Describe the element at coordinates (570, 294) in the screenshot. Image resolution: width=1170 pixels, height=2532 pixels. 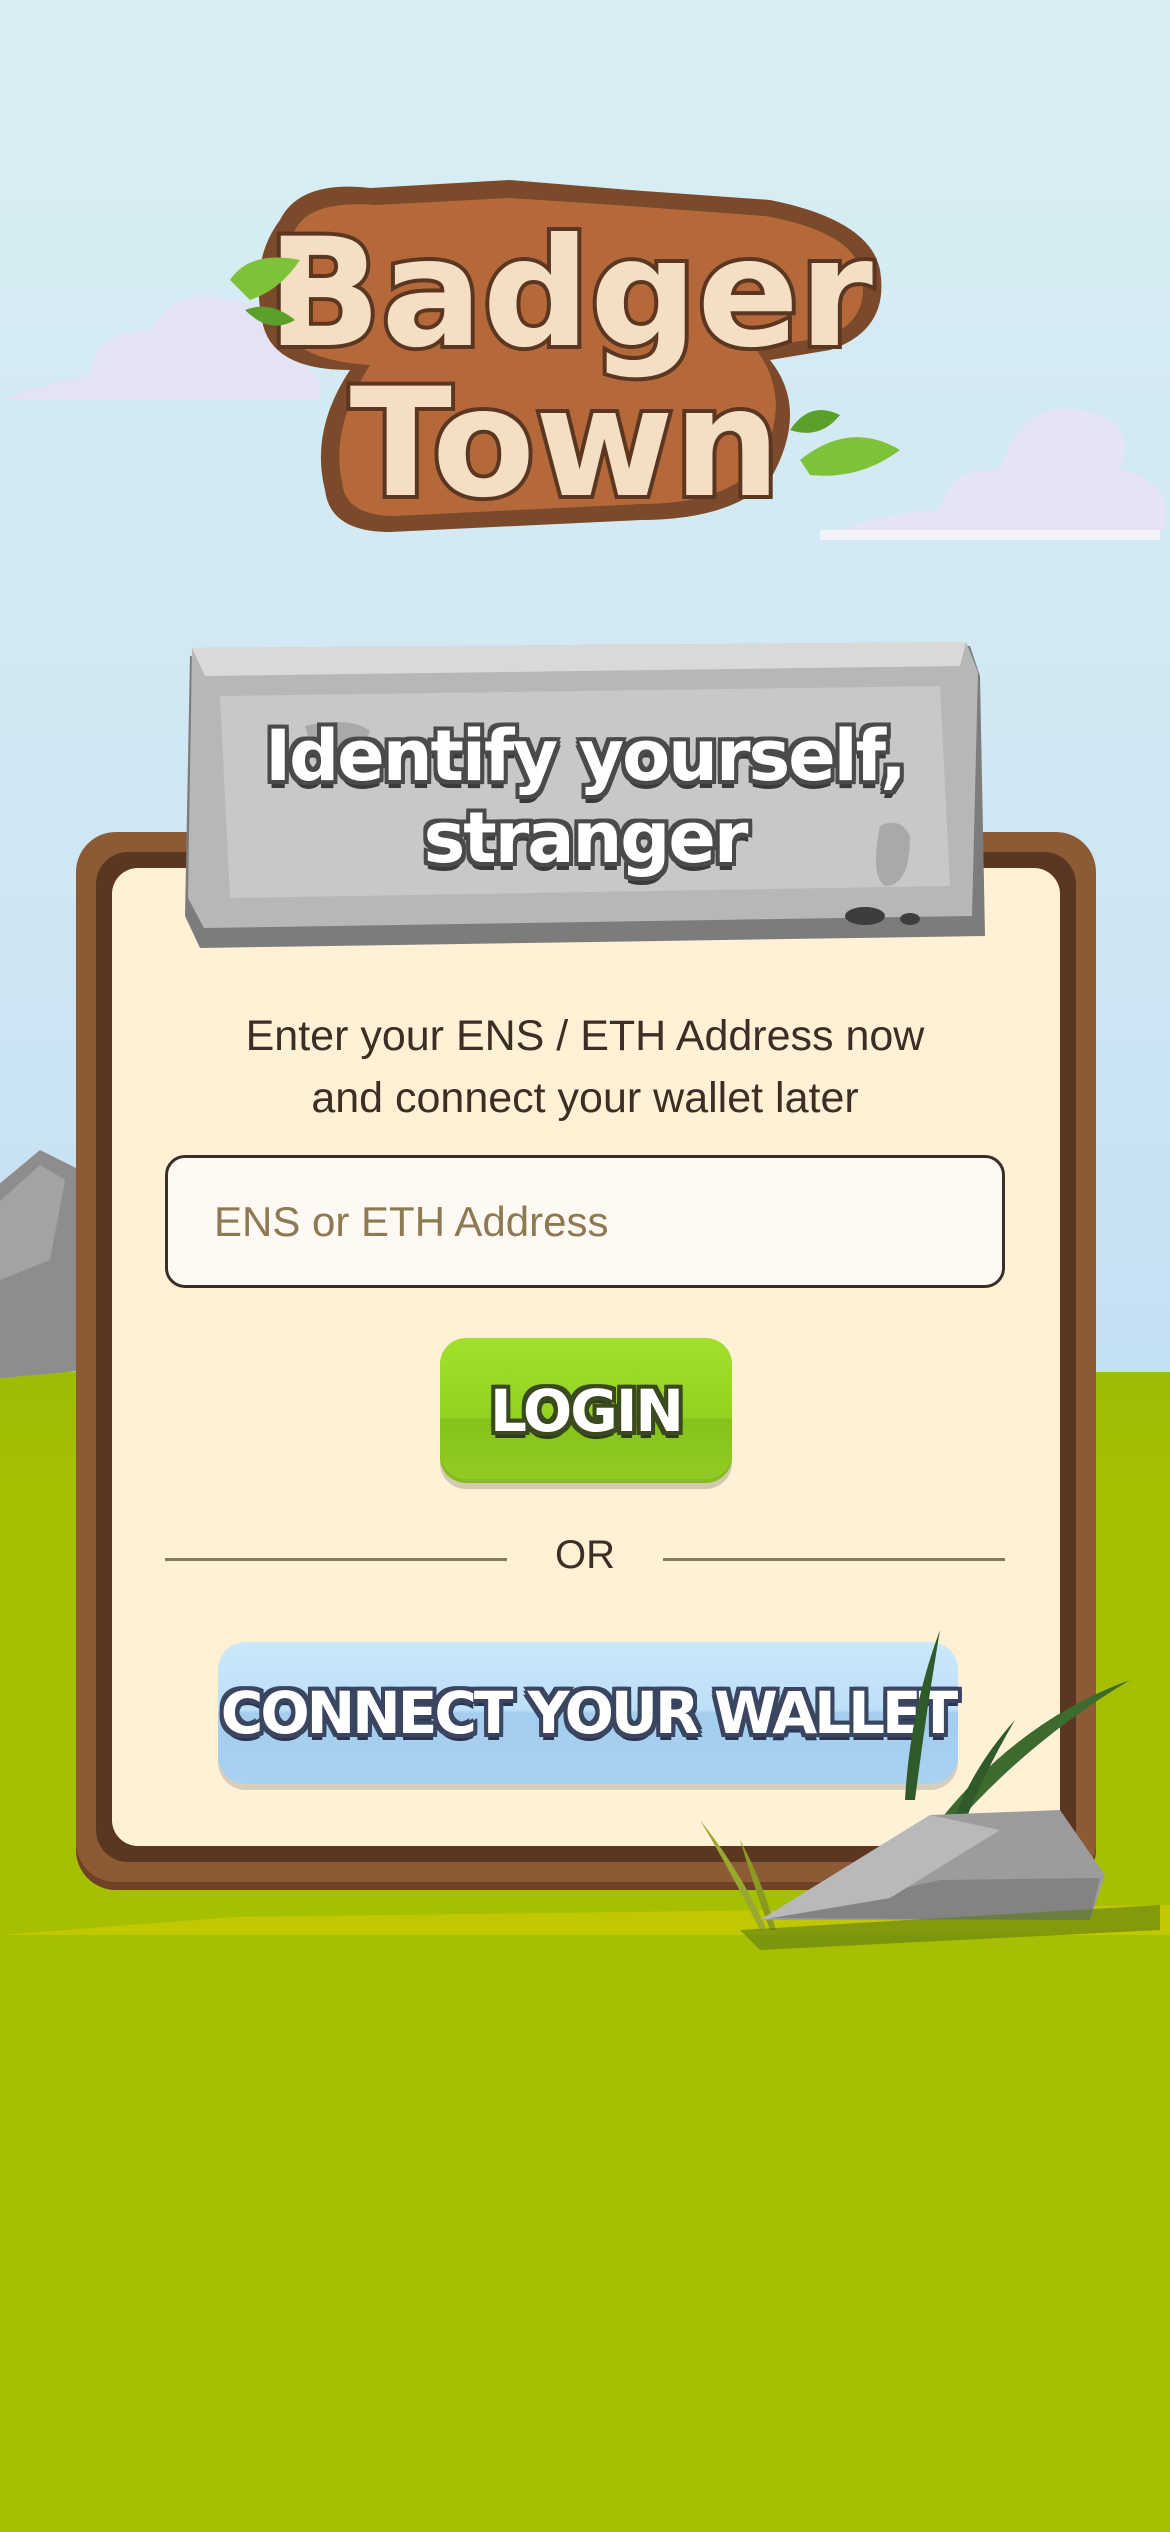
I see `logo-line1: Badger` at that location.